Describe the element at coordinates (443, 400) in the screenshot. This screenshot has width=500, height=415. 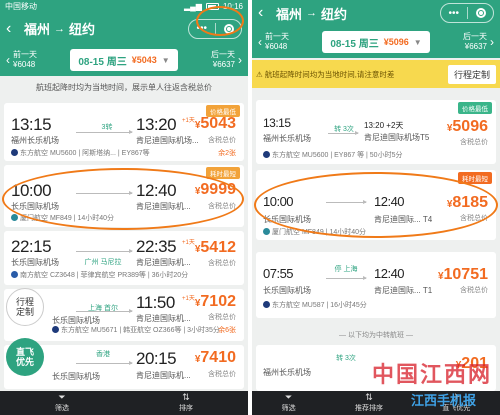
I see `watermark-text: 江西手机报` at that location.